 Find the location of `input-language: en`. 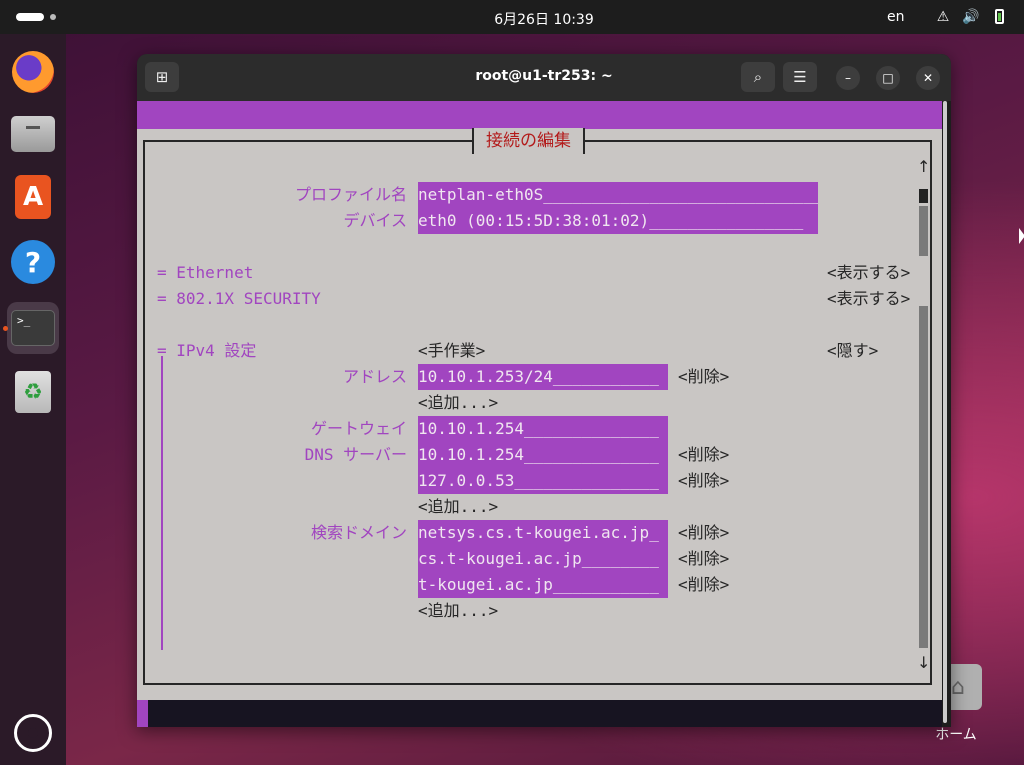

input-language: en is located at coordinates (896, 17).